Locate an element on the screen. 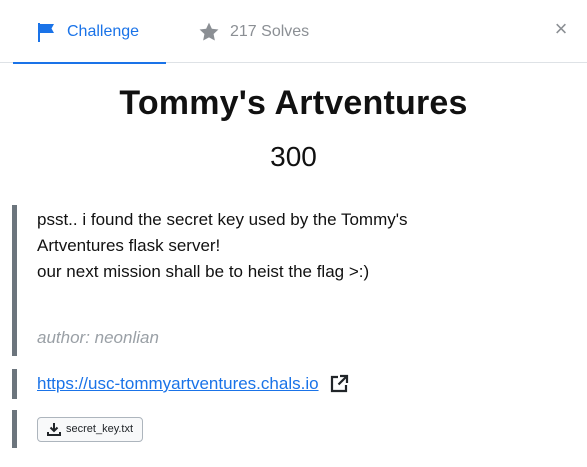  tab-challenge-label: Challenge is located at coordinates (103, 31).